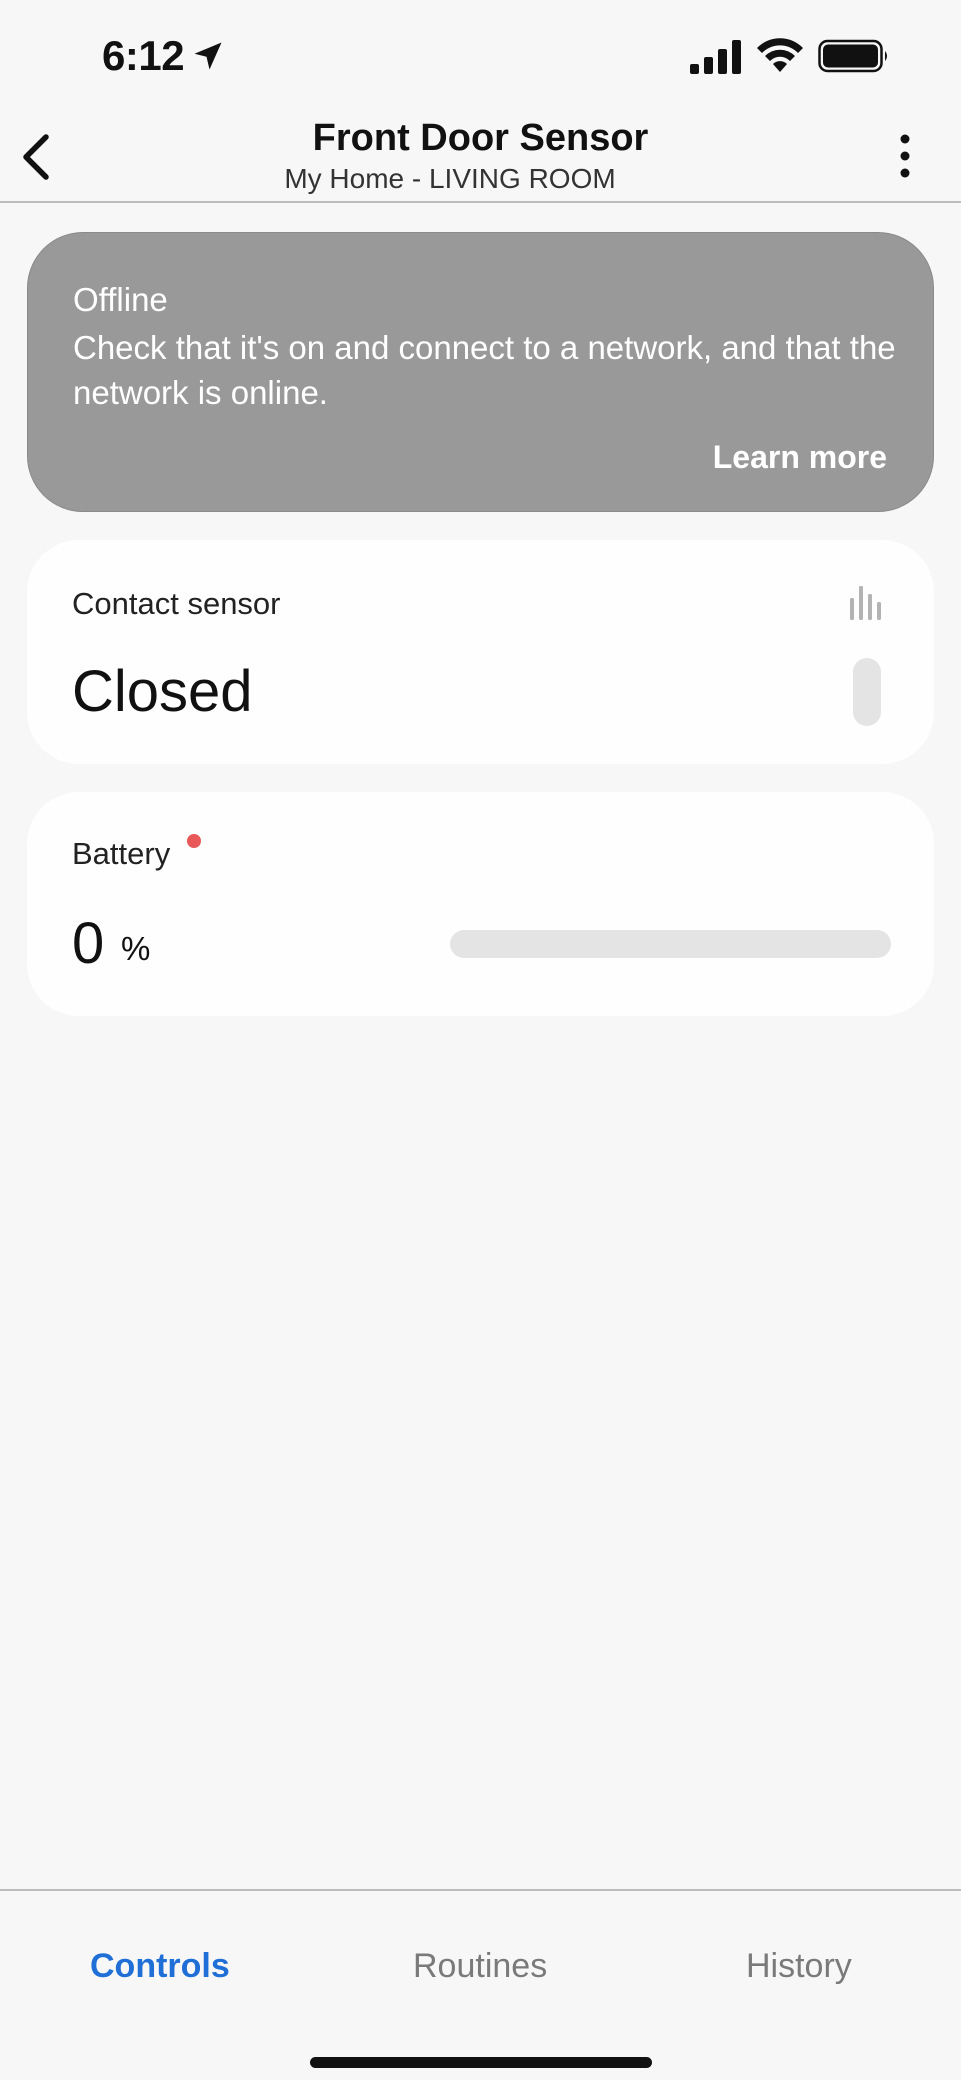  Describe the element at coordinates (160, 1966) in the screenshot. I see `tab-controls: Controls` at that location.